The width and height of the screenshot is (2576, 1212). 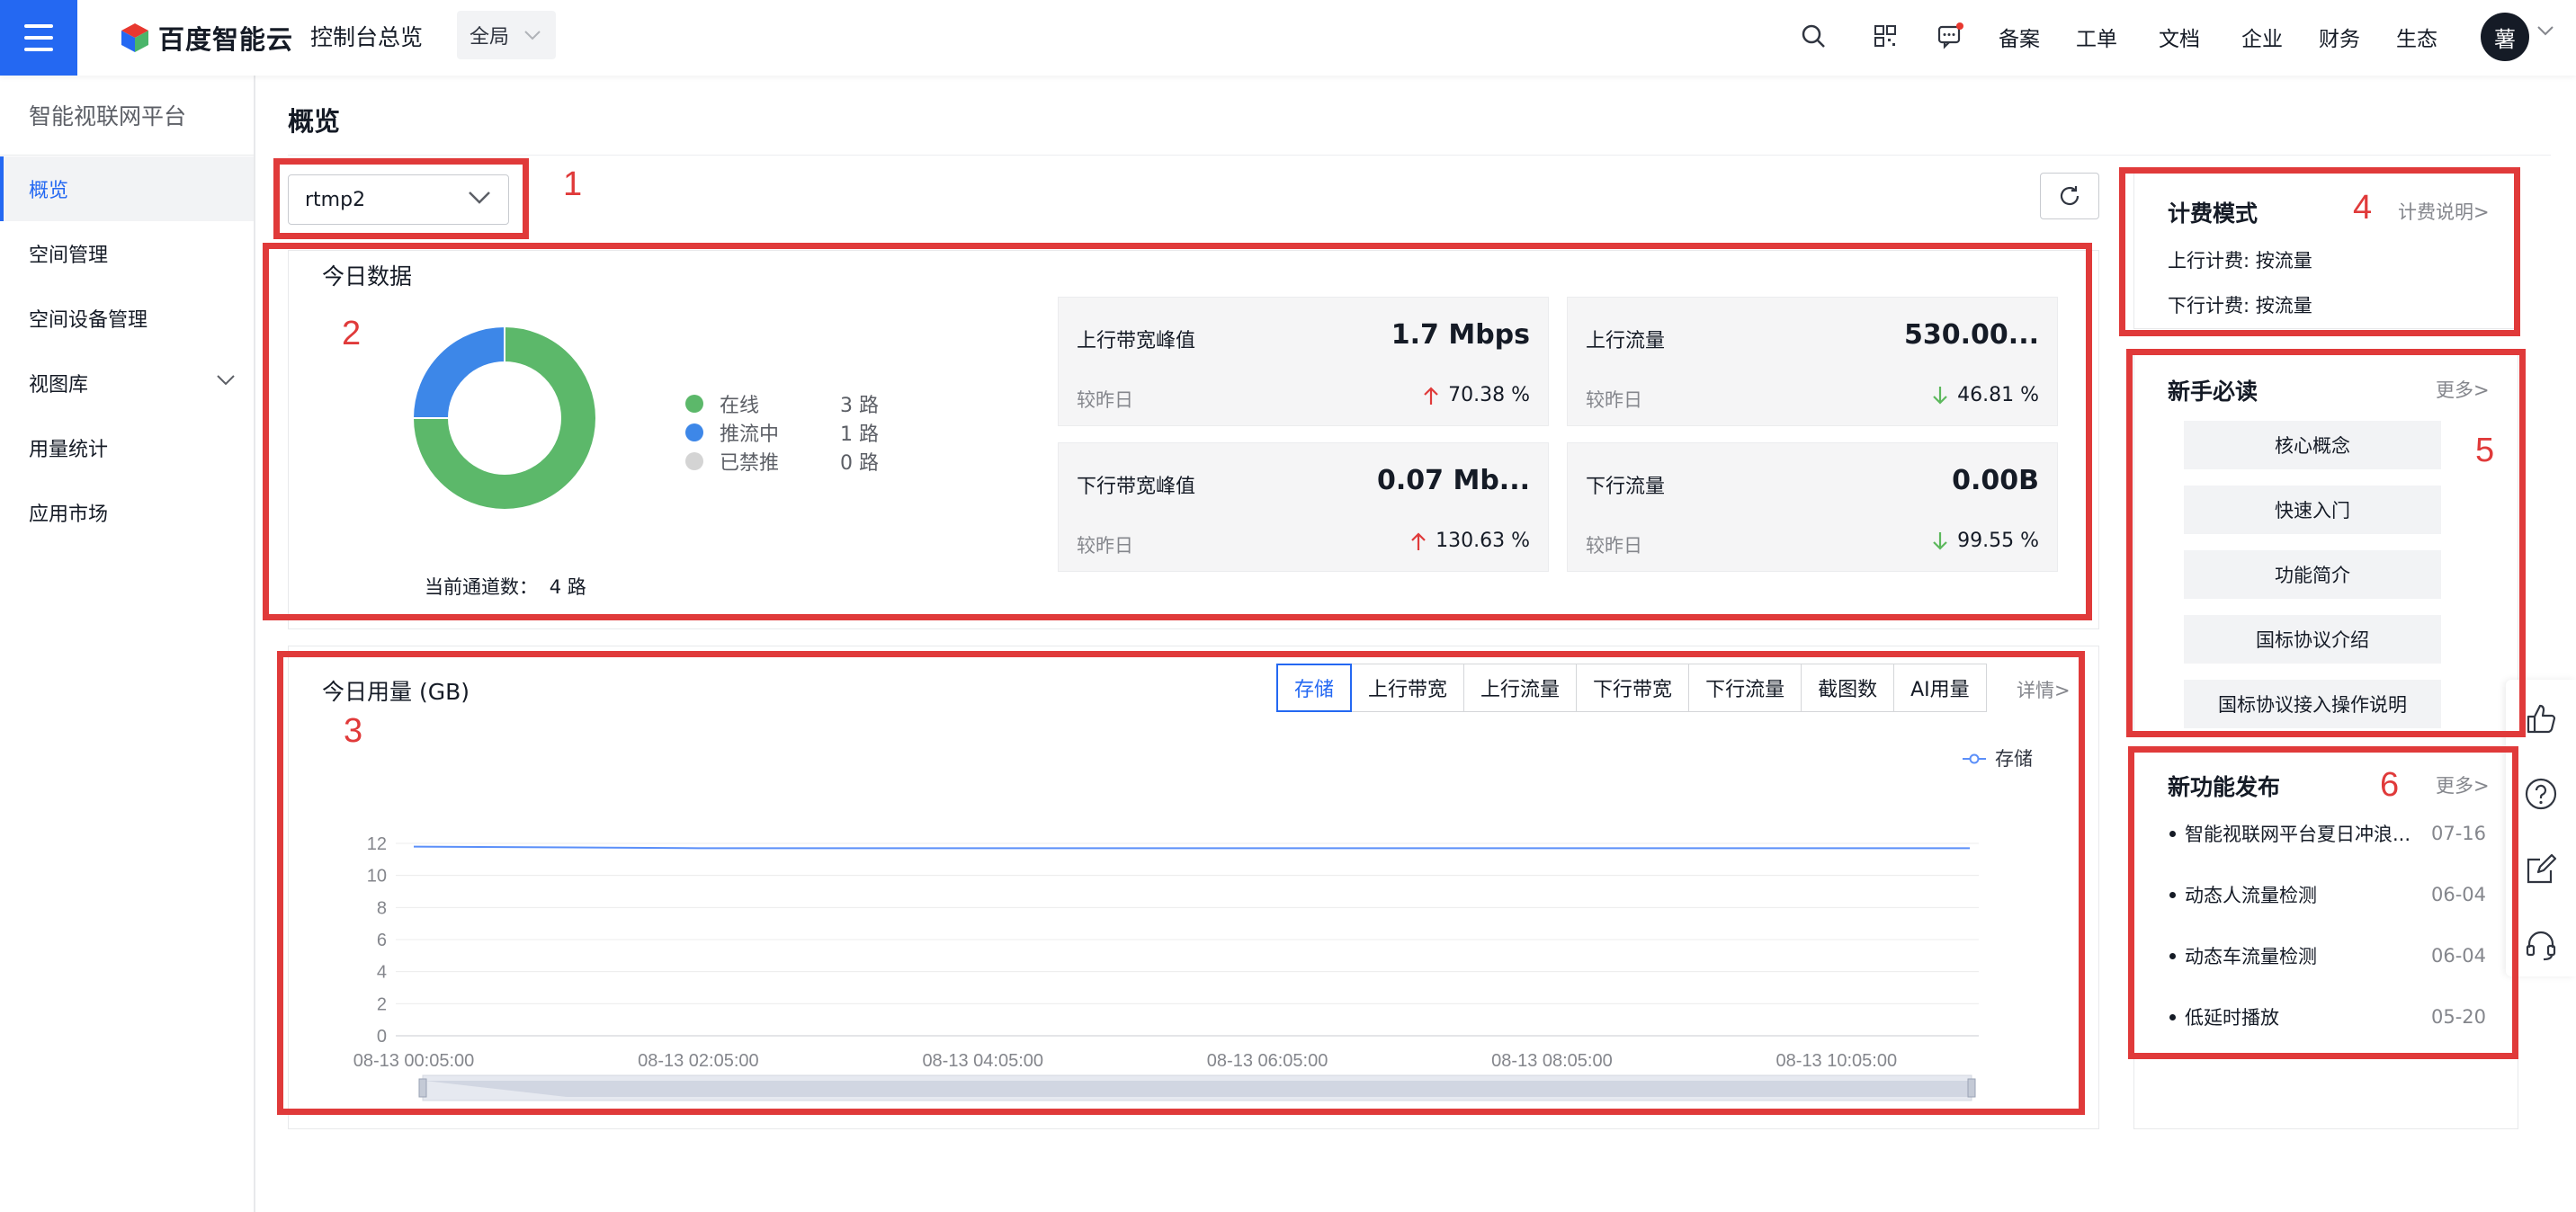 I want to click on legend-dot, so click(x=694, y=461).